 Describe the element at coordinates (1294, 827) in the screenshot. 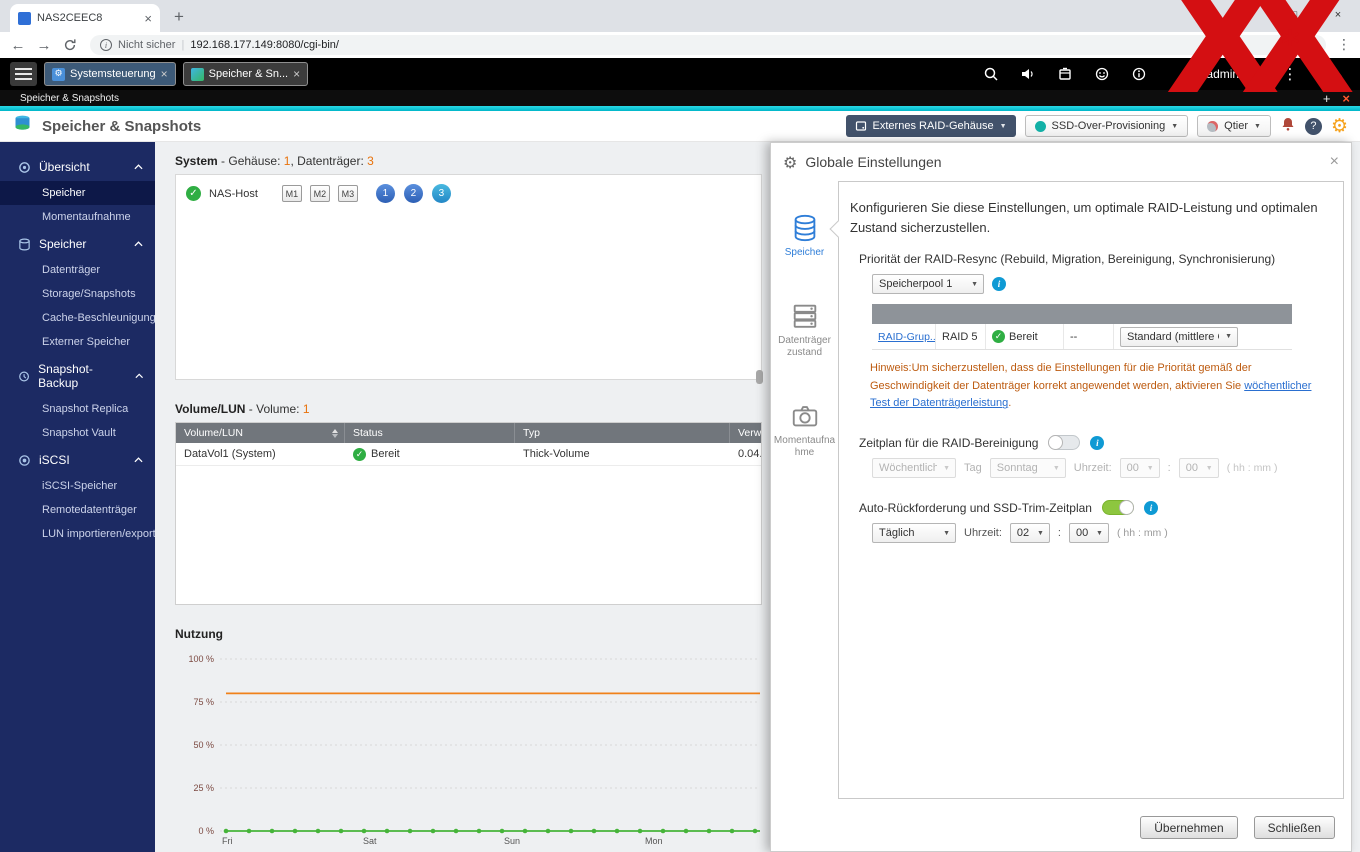

I see `close-button: Schließen` at that location.